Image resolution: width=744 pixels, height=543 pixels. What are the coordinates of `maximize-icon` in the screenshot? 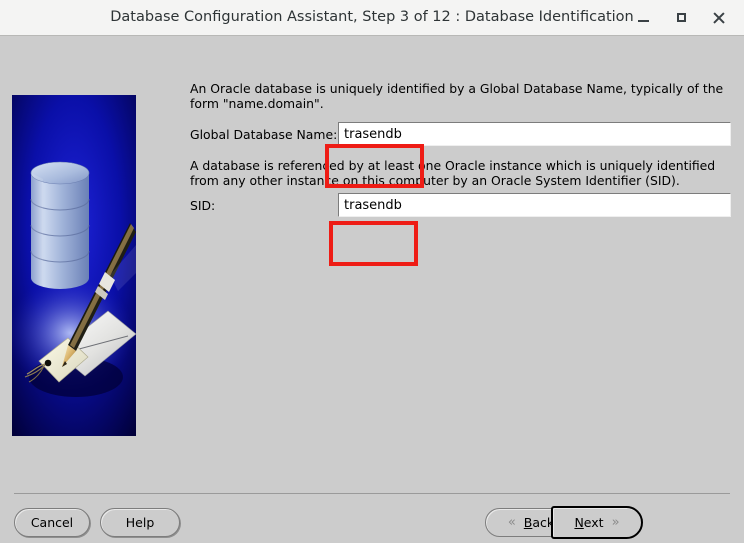 It's located at (681, 17).